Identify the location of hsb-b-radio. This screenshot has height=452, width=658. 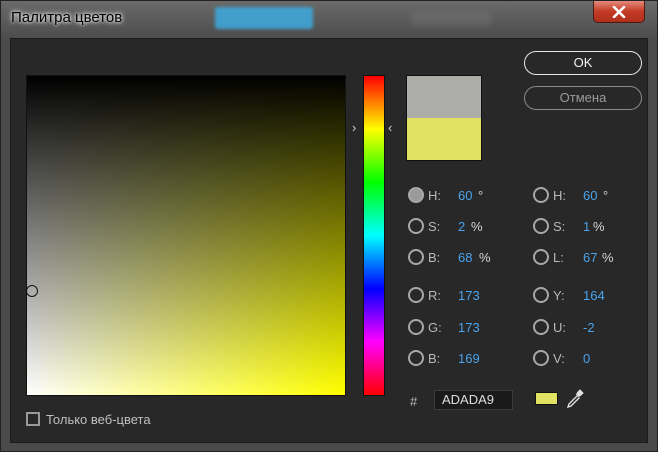
(416, 257).